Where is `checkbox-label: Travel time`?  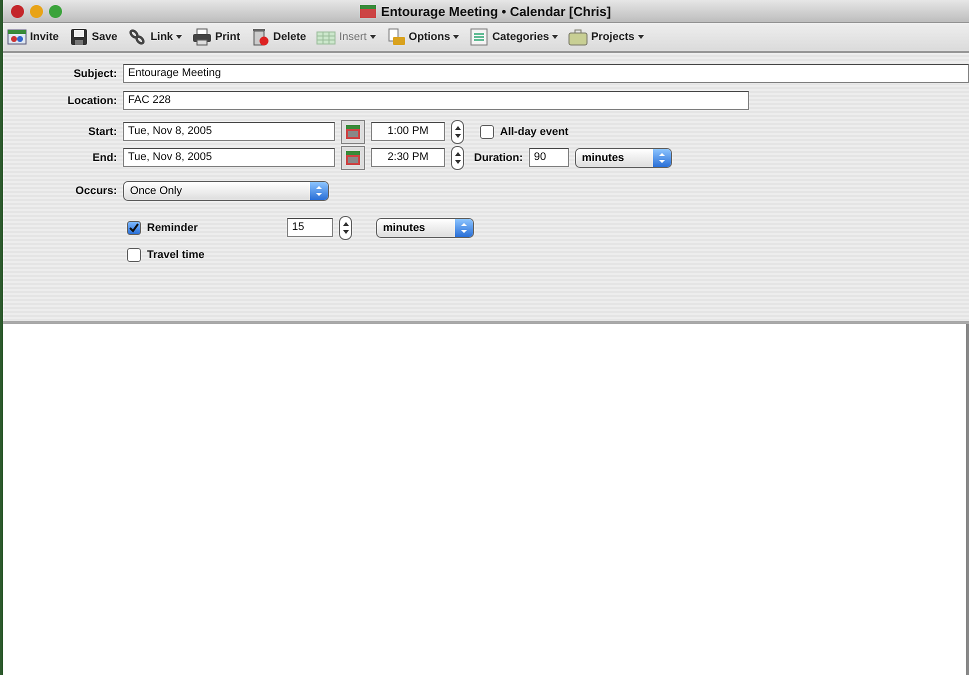
checkbox-label: Travel time is located at coordinates (175, 254).